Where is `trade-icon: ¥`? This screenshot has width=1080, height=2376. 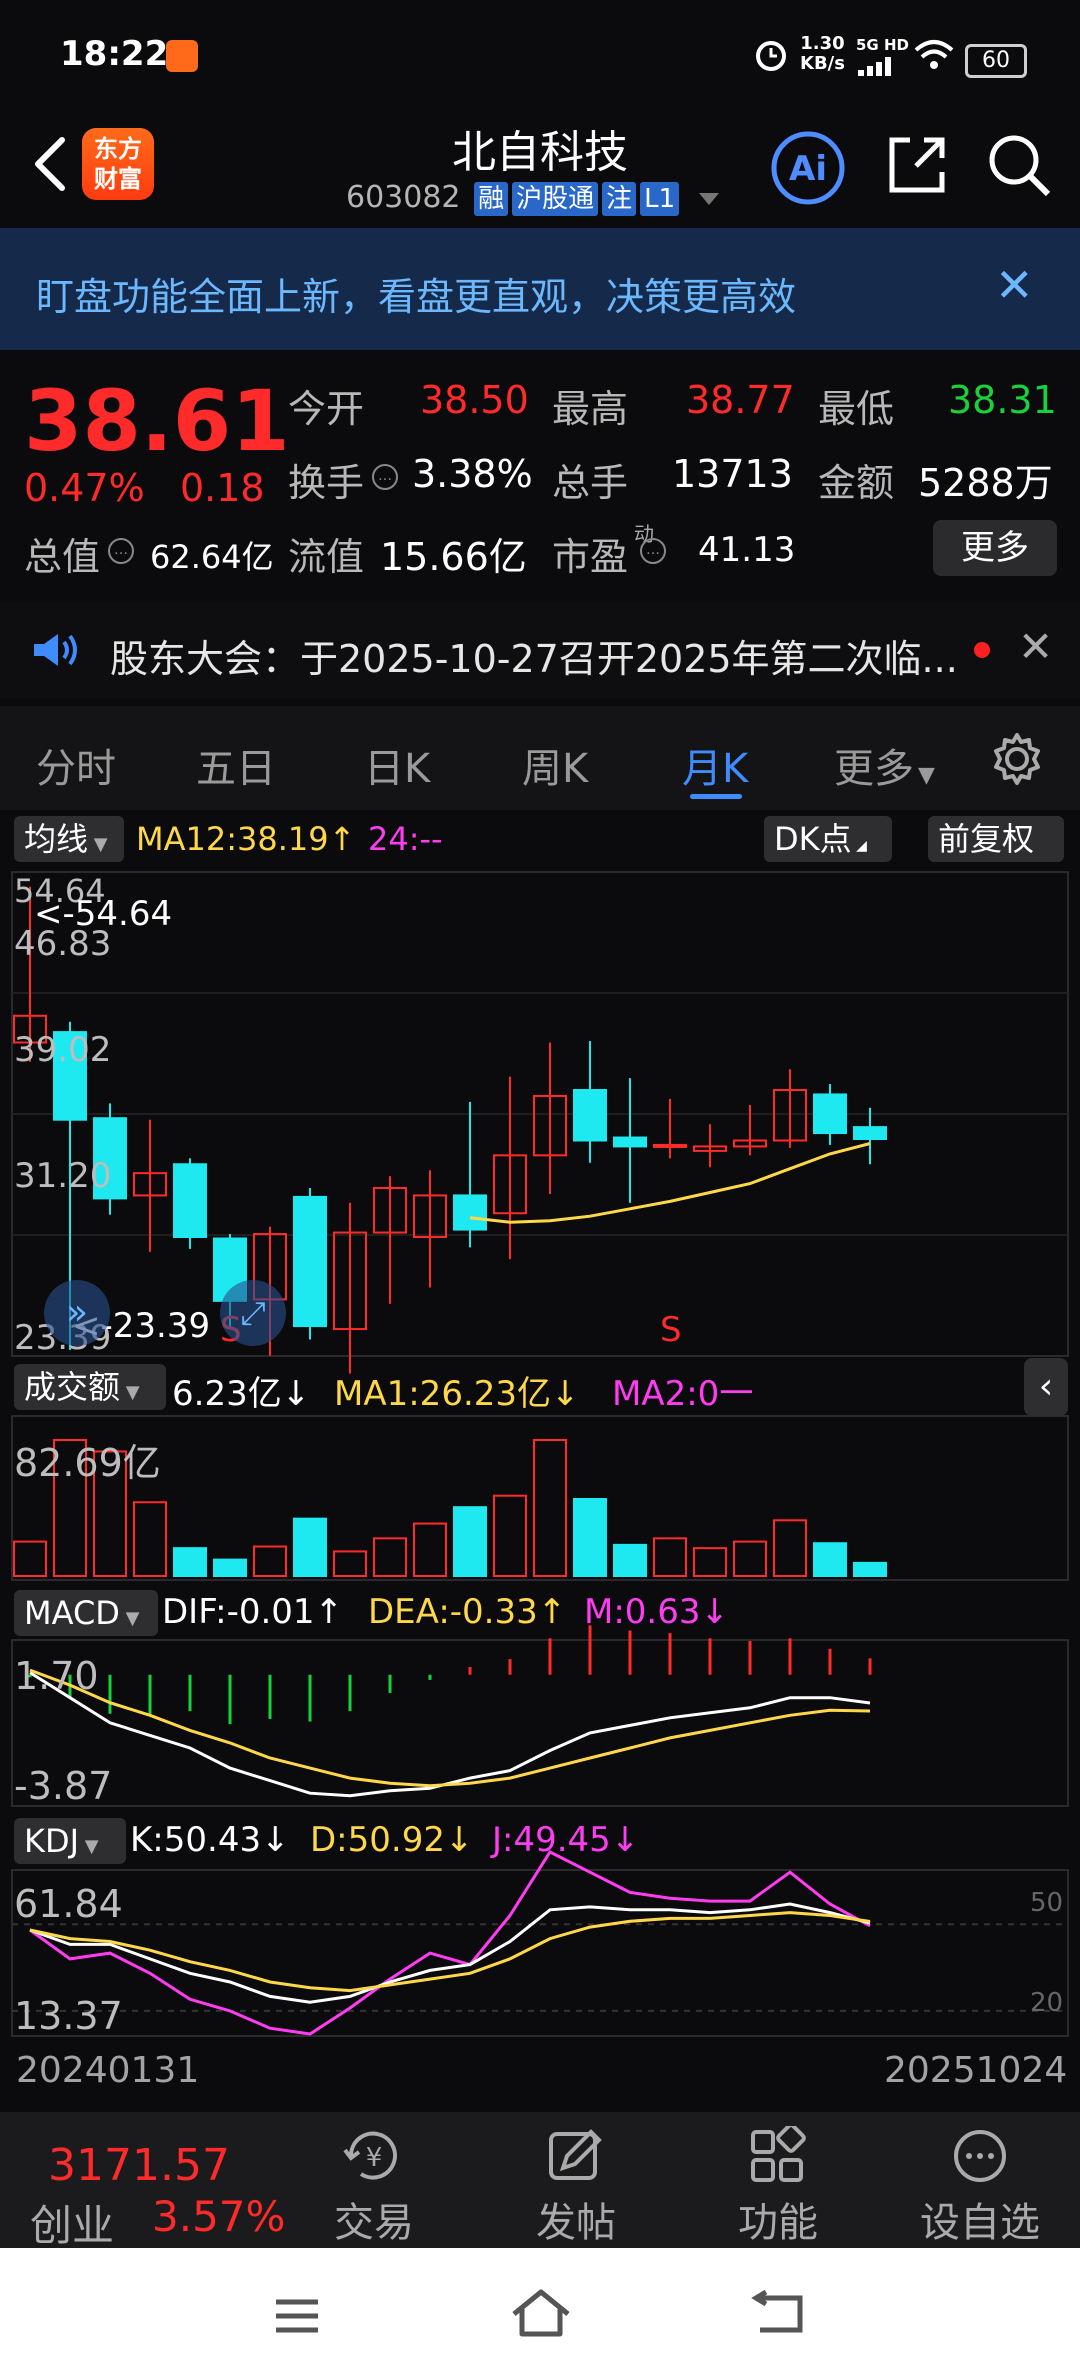
trade-icon: ¥ is located at coordinates (370, 2155).